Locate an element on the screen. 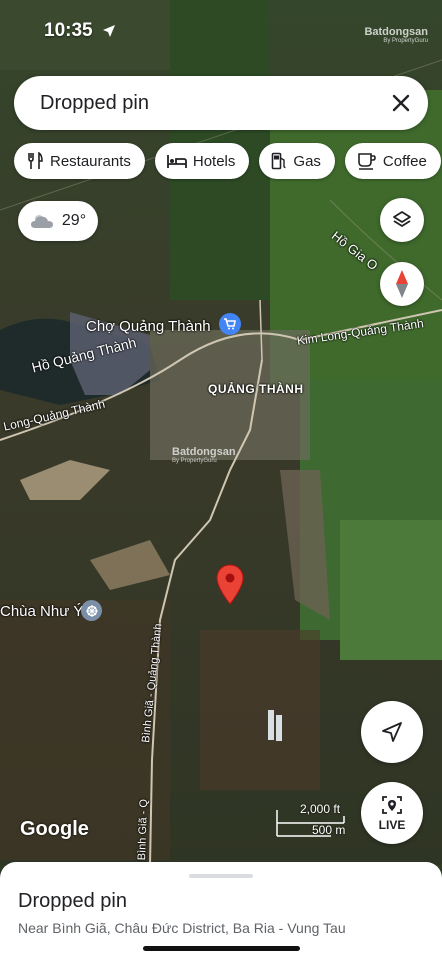  chip-restaurants: Restaurants is located at coordinates (79, 161).